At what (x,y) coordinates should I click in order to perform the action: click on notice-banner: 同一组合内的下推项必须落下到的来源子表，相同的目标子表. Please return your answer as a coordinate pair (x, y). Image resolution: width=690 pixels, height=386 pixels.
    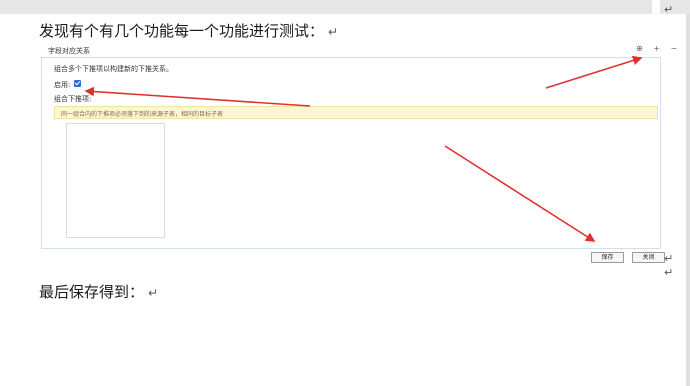
    Looking at the image, I should click on (356, 112).